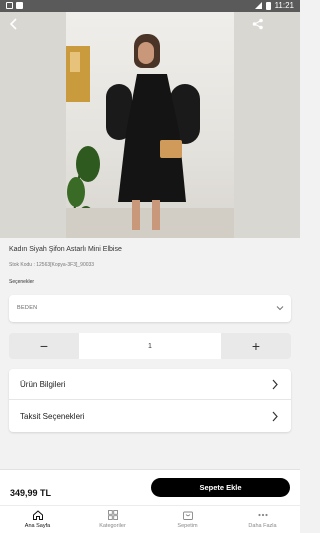 The image size is (320, 533). What do you see at coordinates (150, 223) in the screenshot?
I see `floor` at bounding box center [150, 223].